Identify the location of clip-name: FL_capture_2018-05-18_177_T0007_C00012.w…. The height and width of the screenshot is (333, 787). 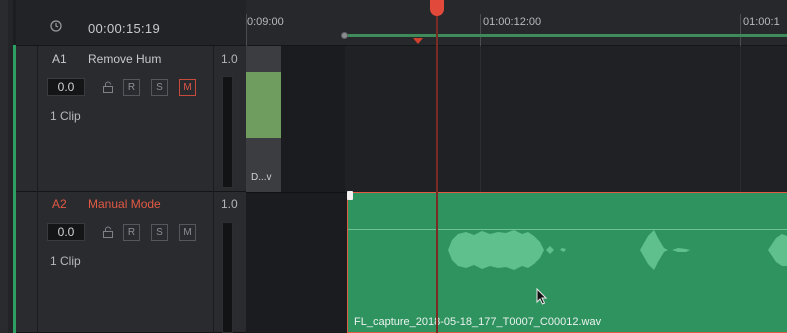
(478, 322).